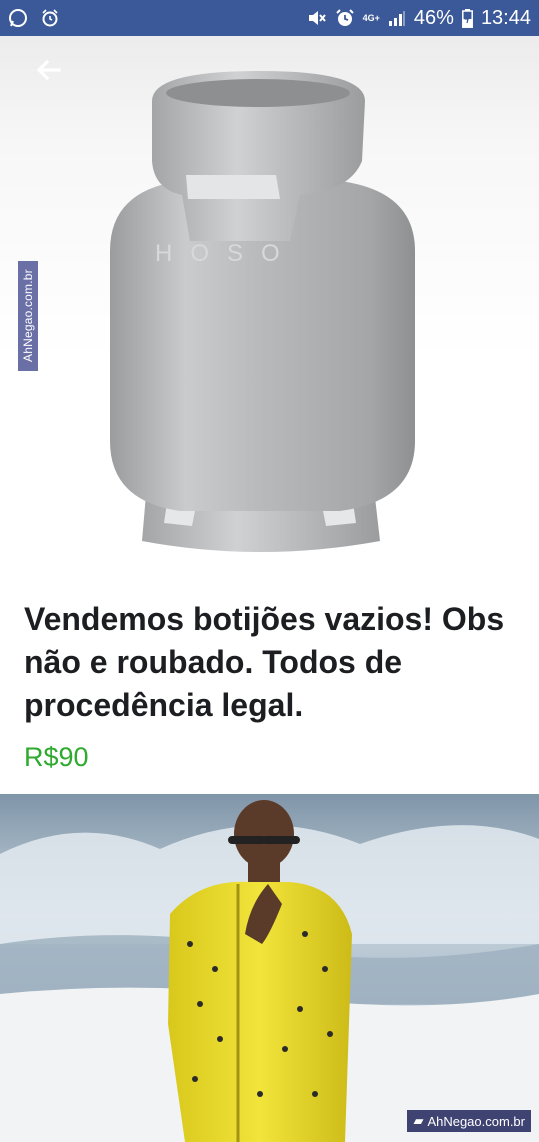 The width and height of the screenshot is (539, 1142). What do you see at coordinates (476, 1121) in the screenshot?
I see `watermark-text: AhNegao.com.br` at bounding box center [476, 1121].